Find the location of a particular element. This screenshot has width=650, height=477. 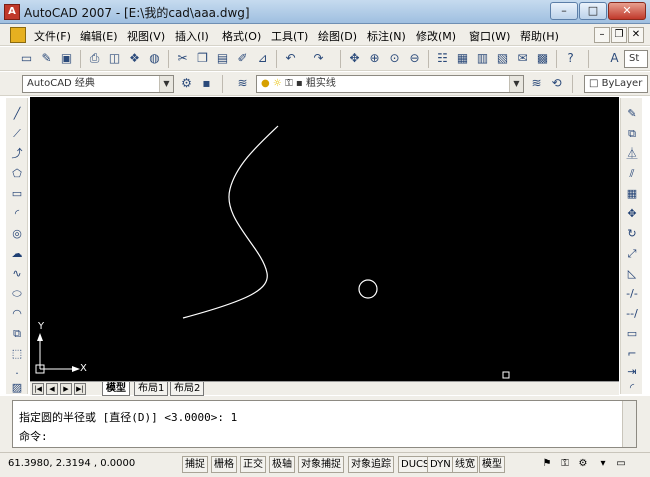

ellipse-icon: ⬭ is located at coordinates (17, 294).